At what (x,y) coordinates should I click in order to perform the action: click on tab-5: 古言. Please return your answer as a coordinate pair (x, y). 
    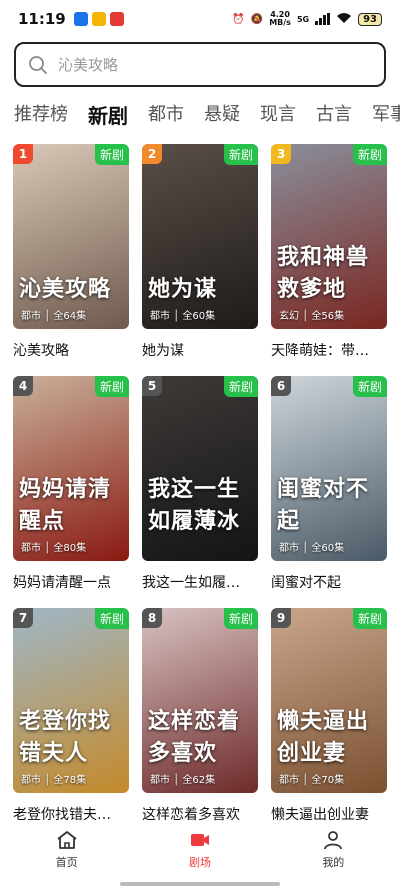
    Looking at the image, I should click on (334, 115).